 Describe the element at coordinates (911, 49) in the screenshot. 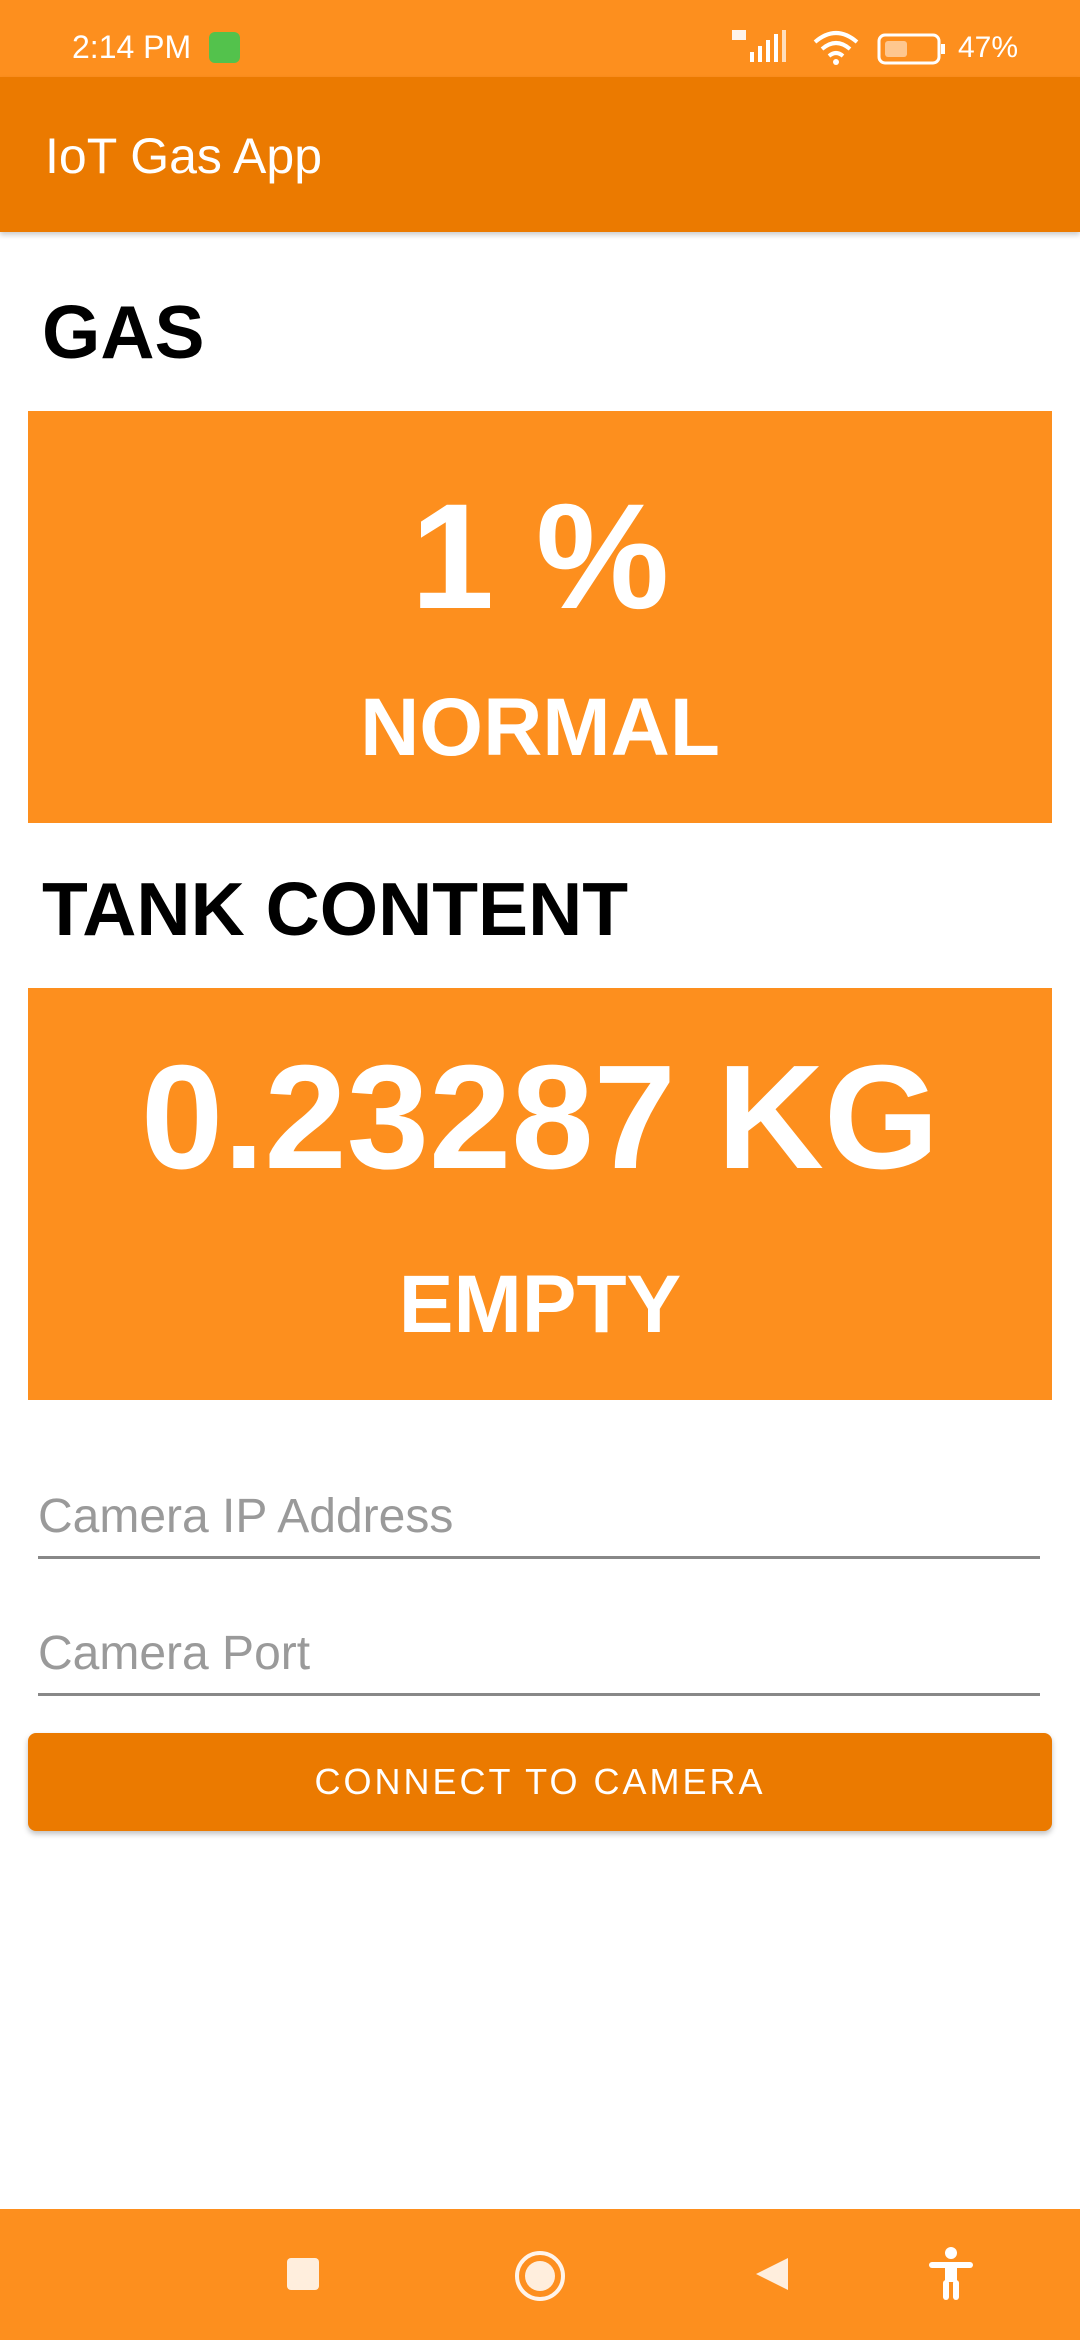

I see `battery-icon` at that location.